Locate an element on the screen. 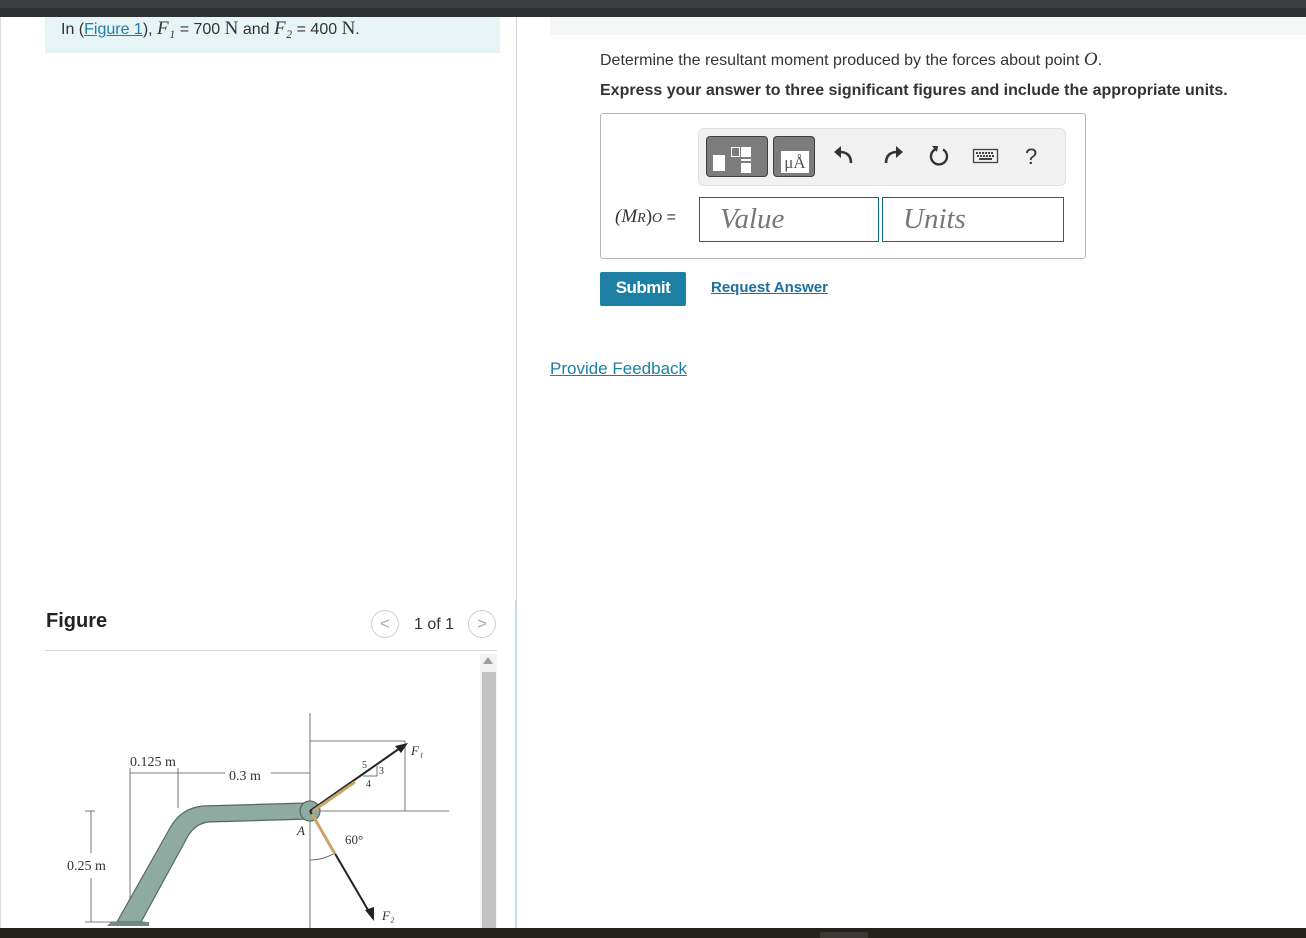 The height and width of the screenshot is (938, 1306). scroll-up-icon is located at coordinates (488, 660).